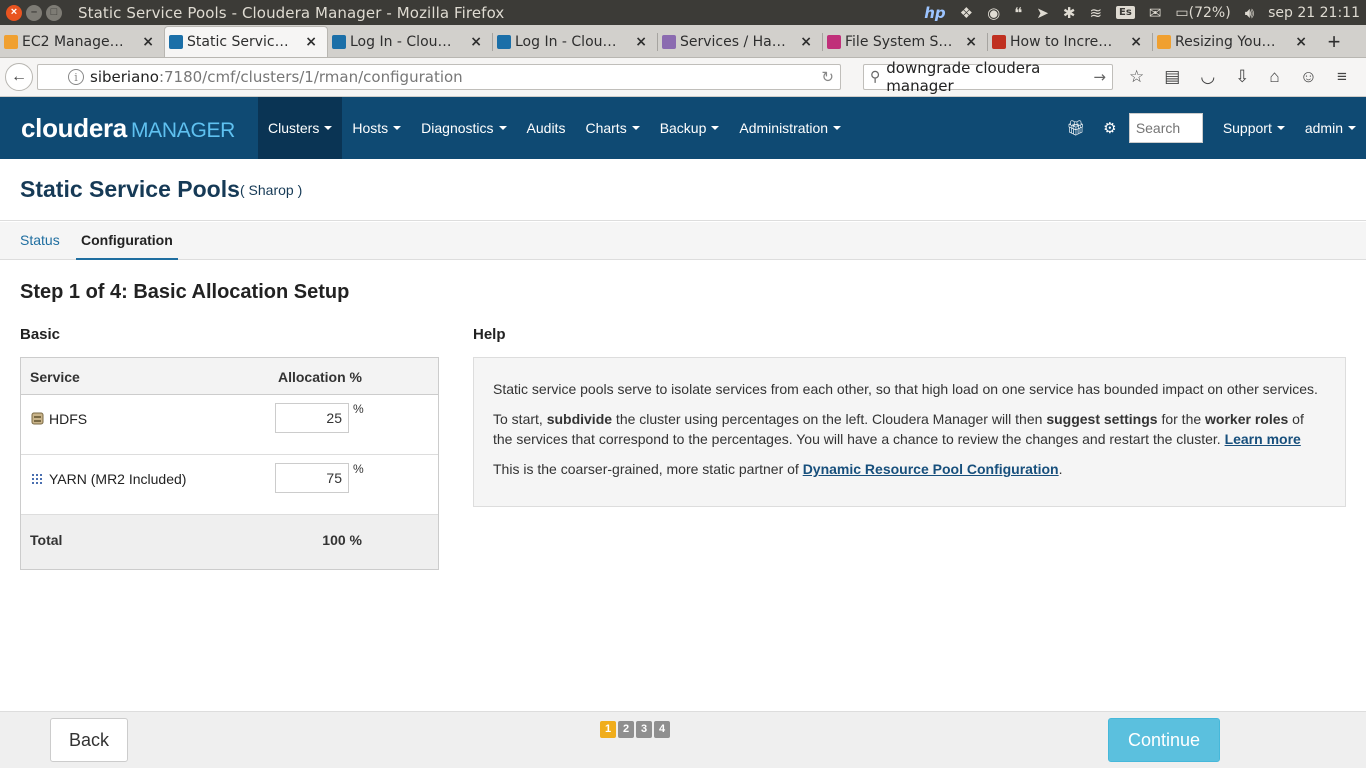 This screenshot has width=1366, height=768. Describe the element at coordinates (1249, 13) in the screenshot. I see `volume-icon: 🔊︎` at that location.